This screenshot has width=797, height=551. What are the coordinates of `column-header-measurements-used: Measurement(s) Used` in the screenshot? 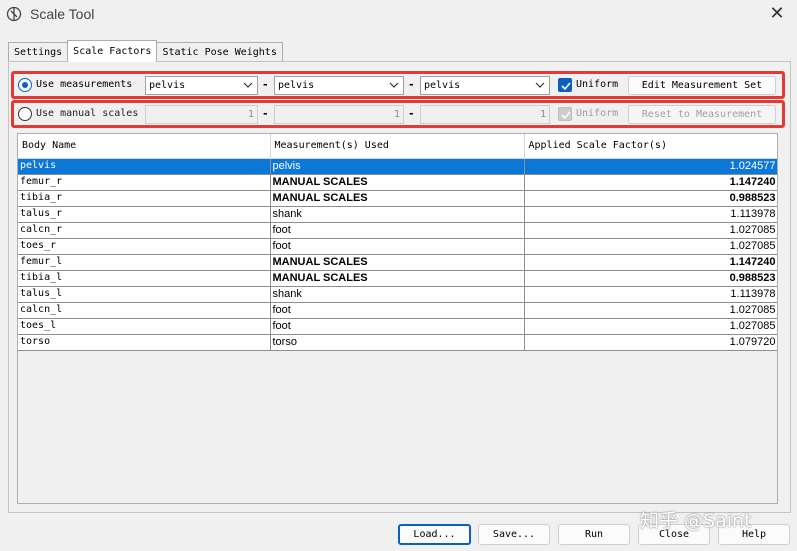 It's located at (397, 146).